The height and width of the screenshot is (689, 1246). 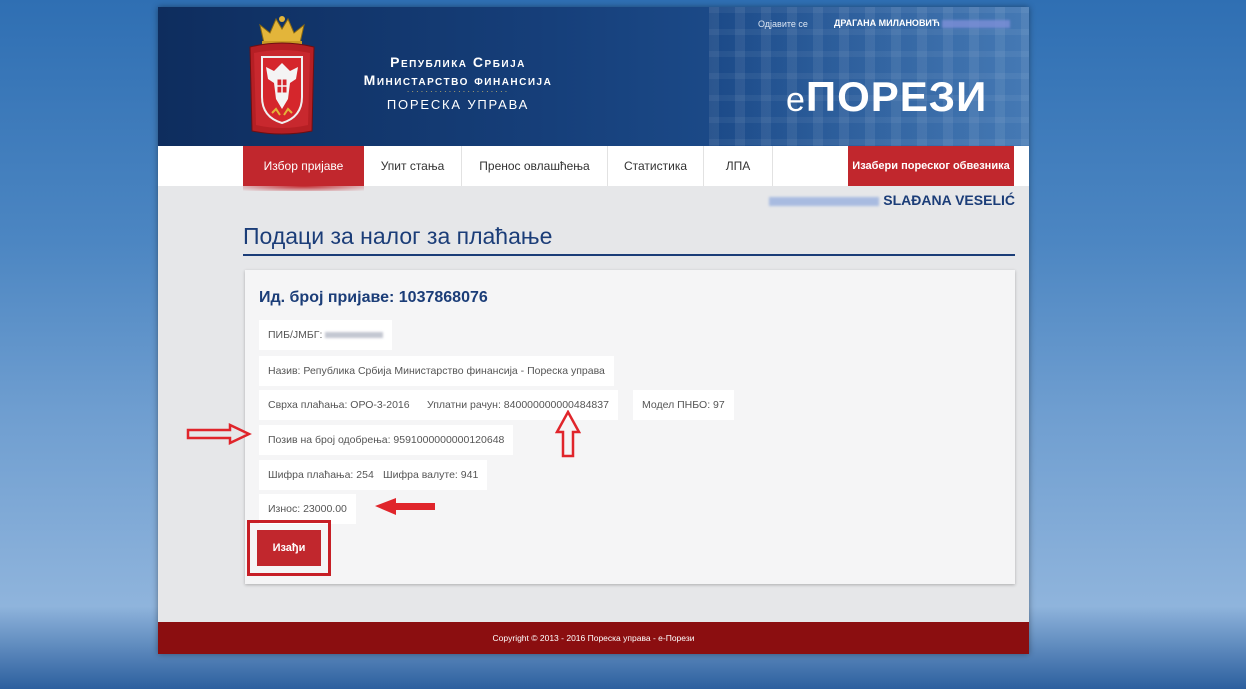 What do you see at coordinates (949, 200) in the screenshot?
I see `taxpayer-name: SLAĐANA VESELIĆ` at bounding box center [949, 200].